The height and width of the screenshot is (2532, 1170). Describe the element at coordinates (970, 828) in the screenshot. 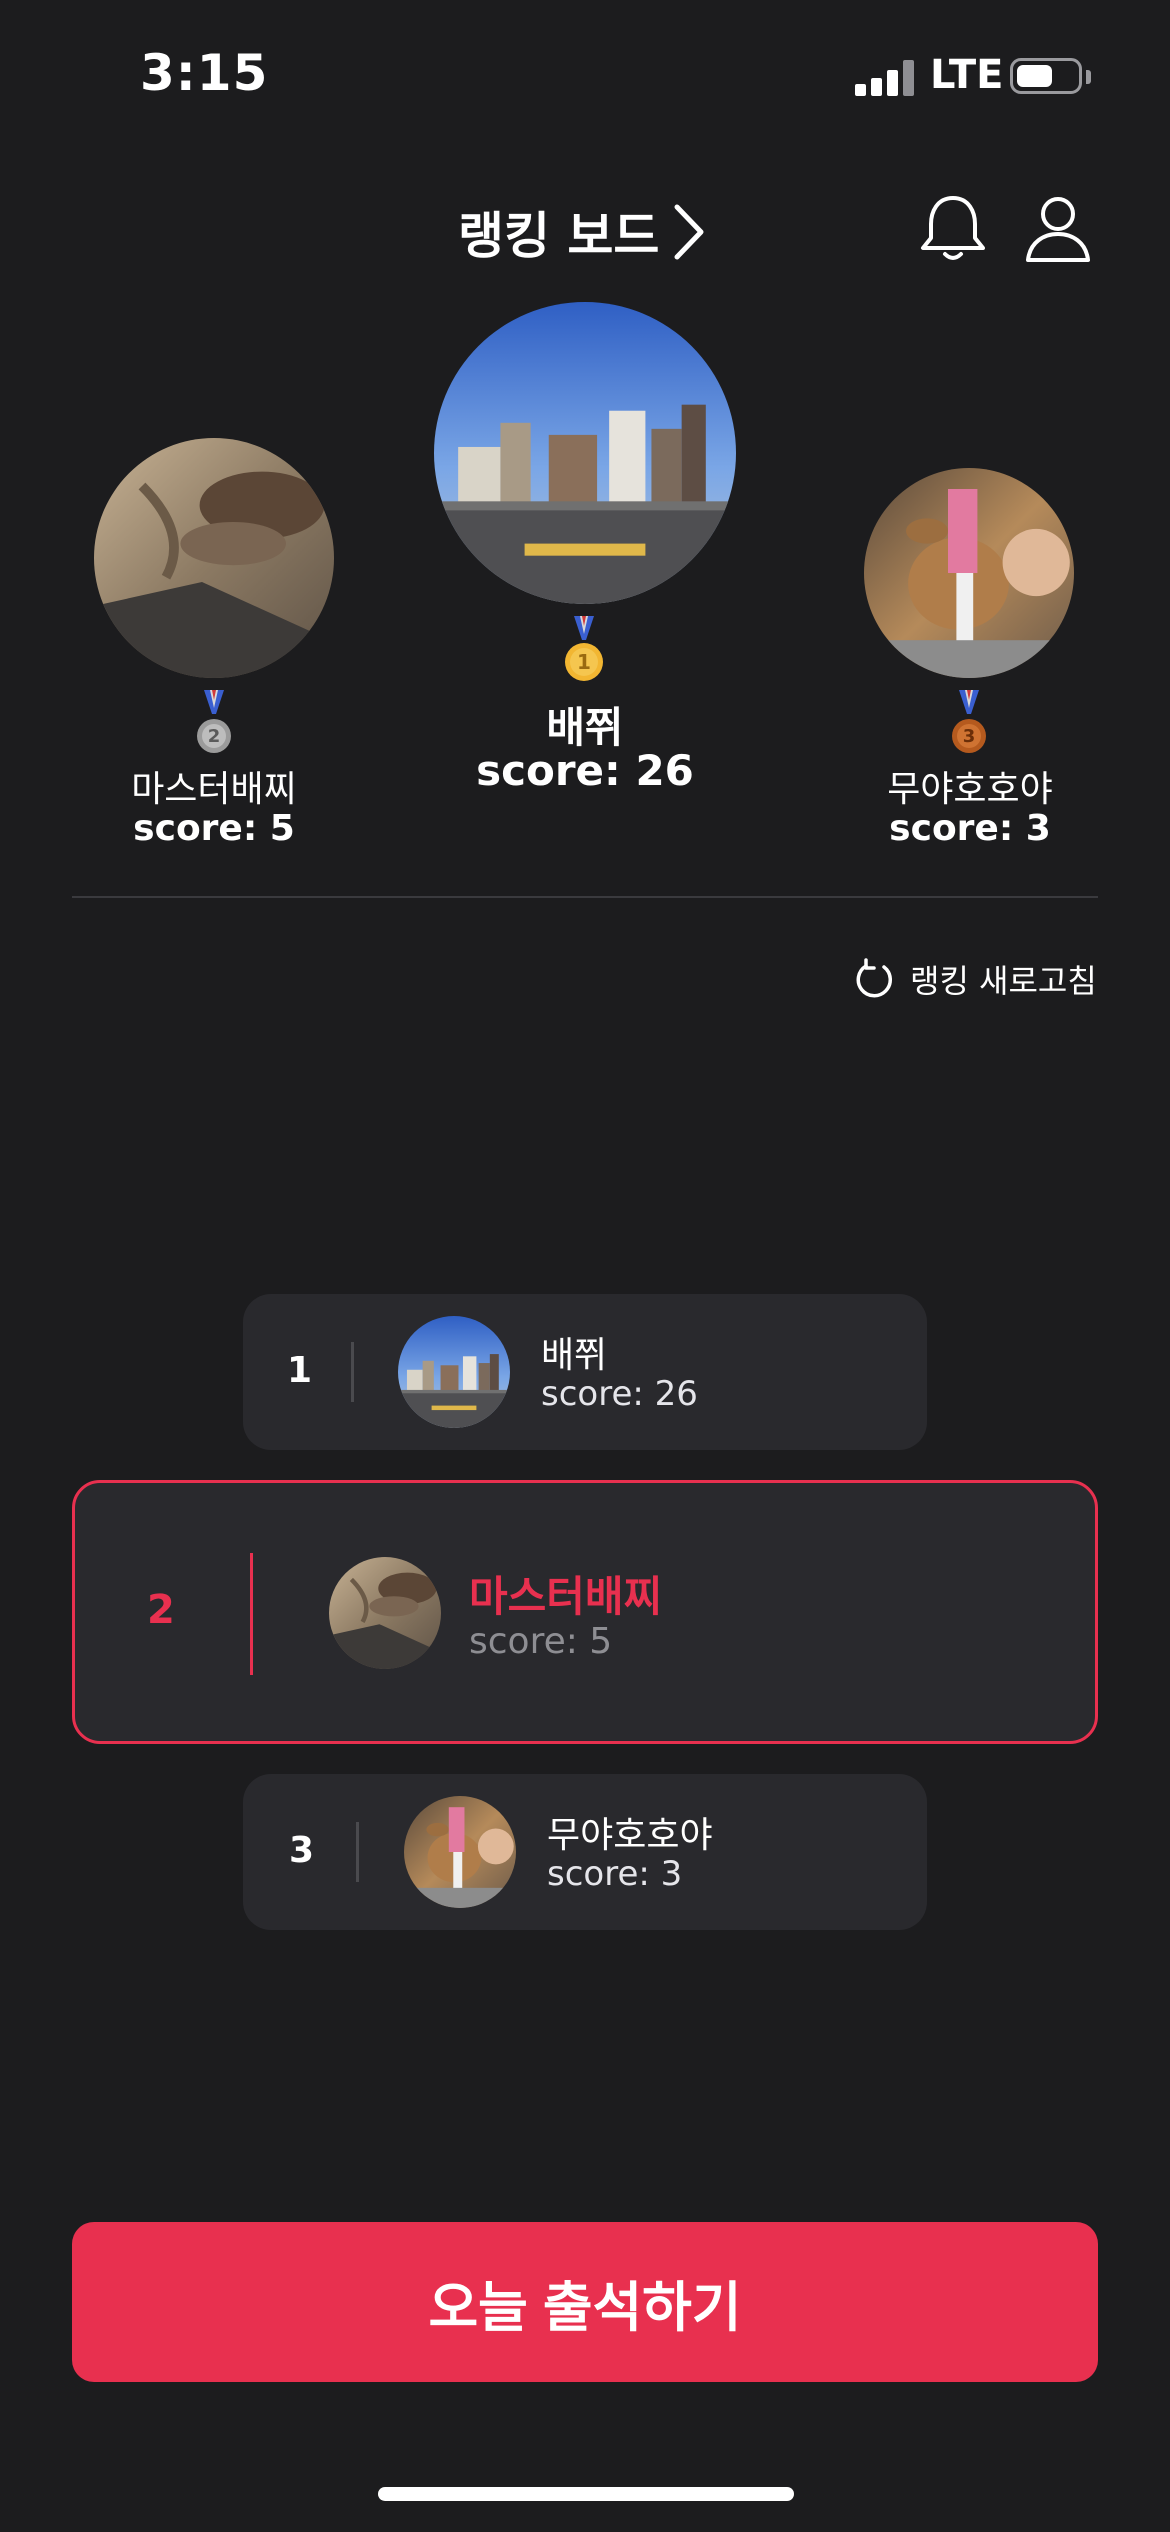

I see `podium-third-score: score: 3` at that location.